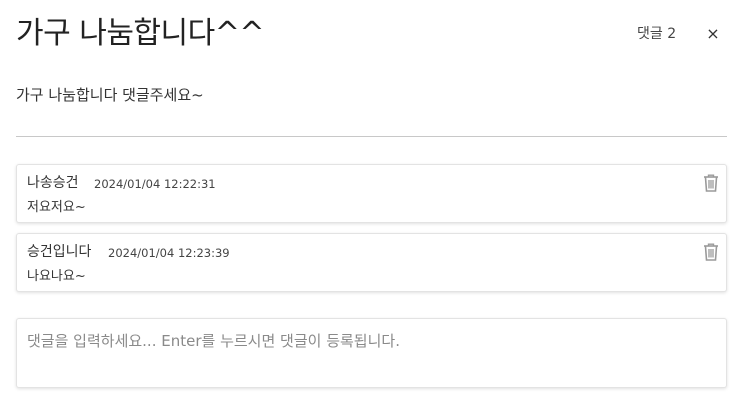  Describe the element at coordinates (713, 34) in the screenshot. I see `close-button: ×` at that location.